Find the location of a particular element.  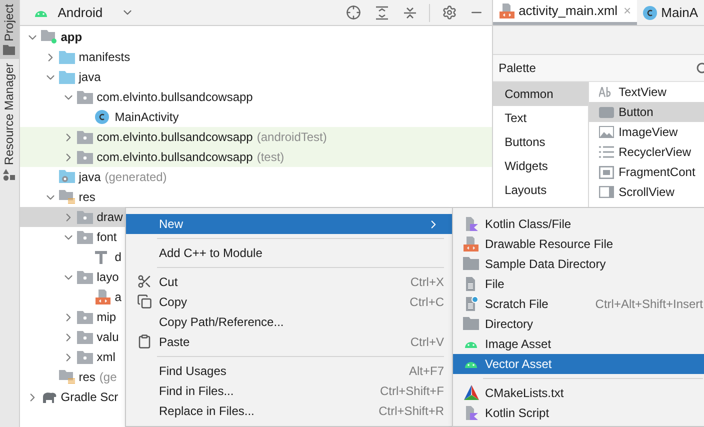

shortcut-label: Alt+F7 is located at coordinates (426, 371).